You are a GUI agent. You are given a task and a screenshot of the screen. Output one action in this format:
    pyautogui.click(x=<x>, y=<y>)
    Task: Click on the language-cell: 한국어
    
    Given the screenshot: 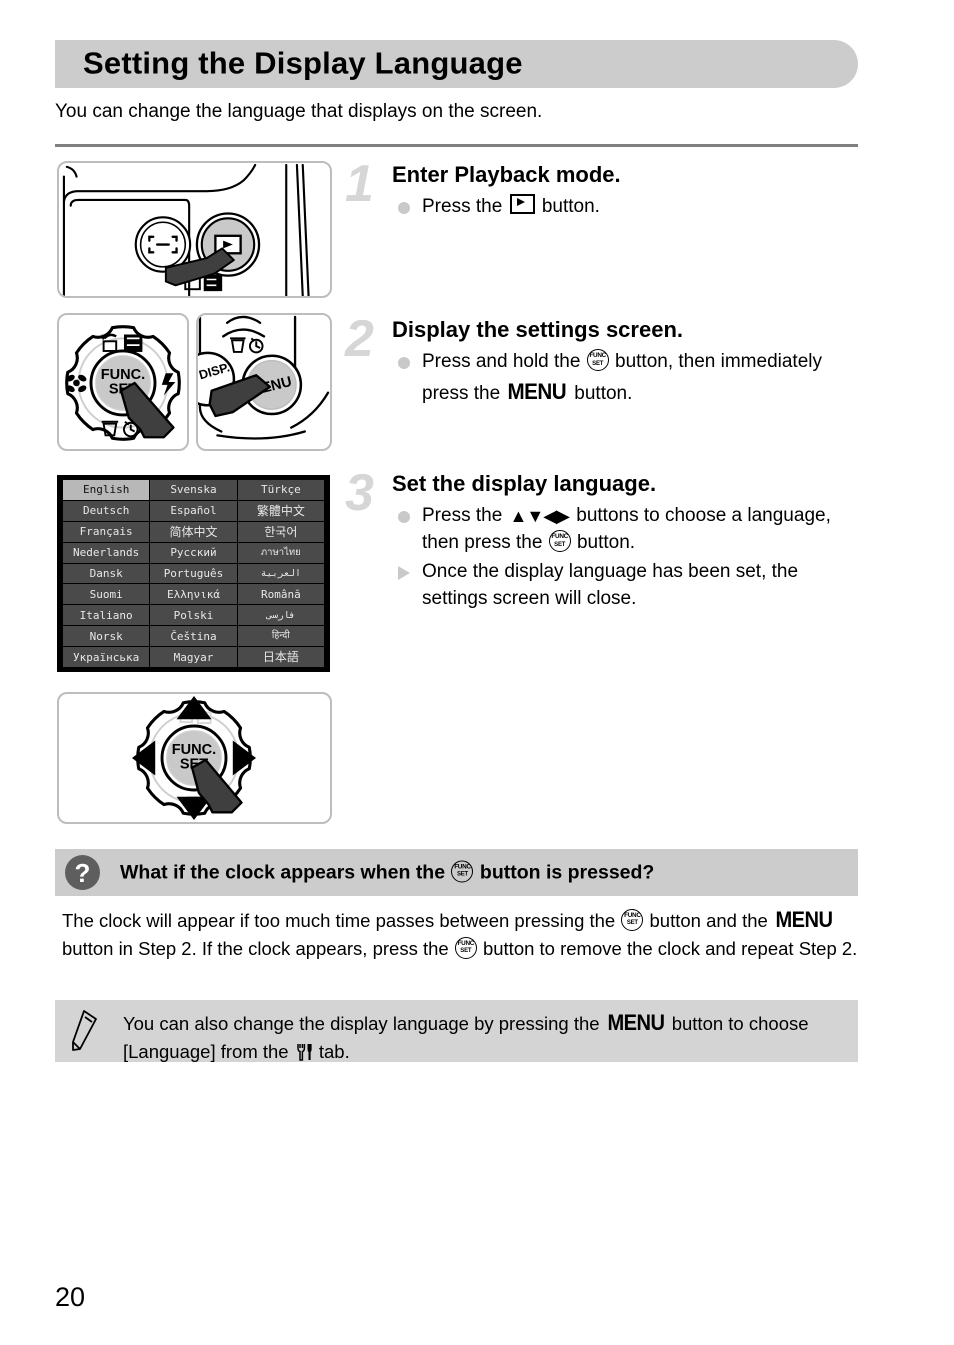 What is the action you would take?
    pyautogui.click(x=280, y=531)
    